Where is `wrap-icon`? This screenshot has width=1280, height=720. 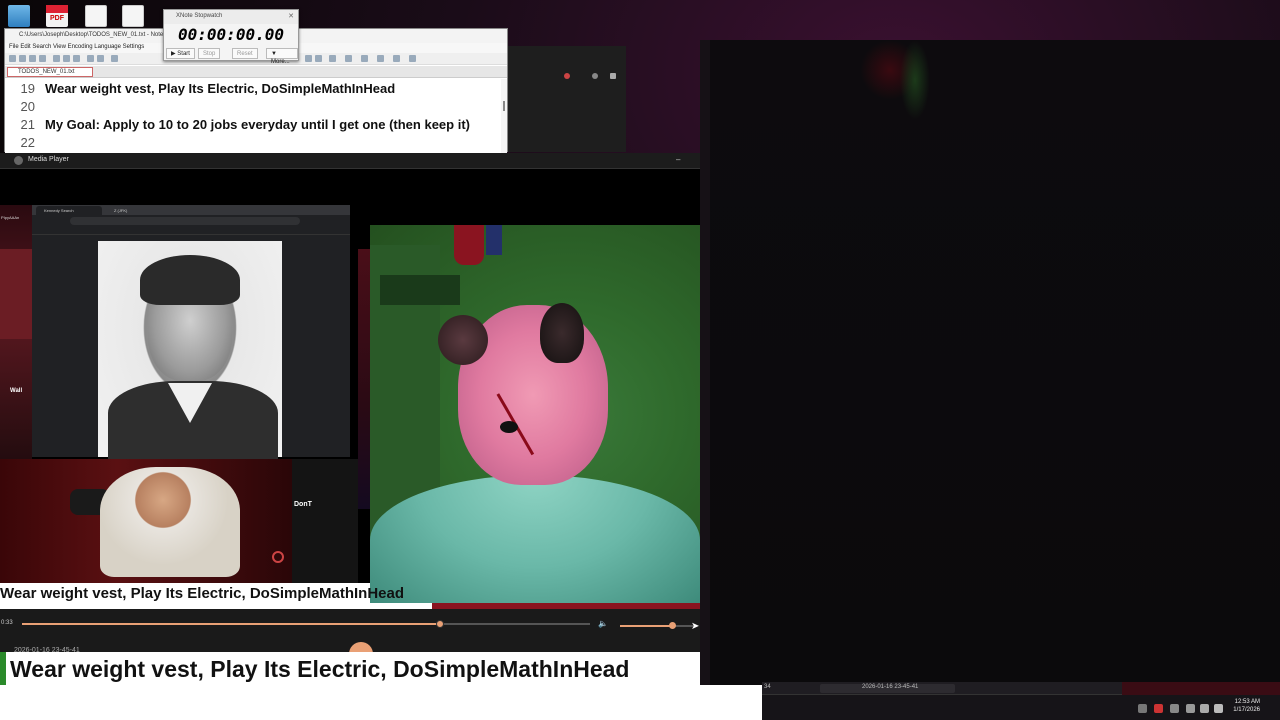 wrap-icon is located at coordinates (332, 58).